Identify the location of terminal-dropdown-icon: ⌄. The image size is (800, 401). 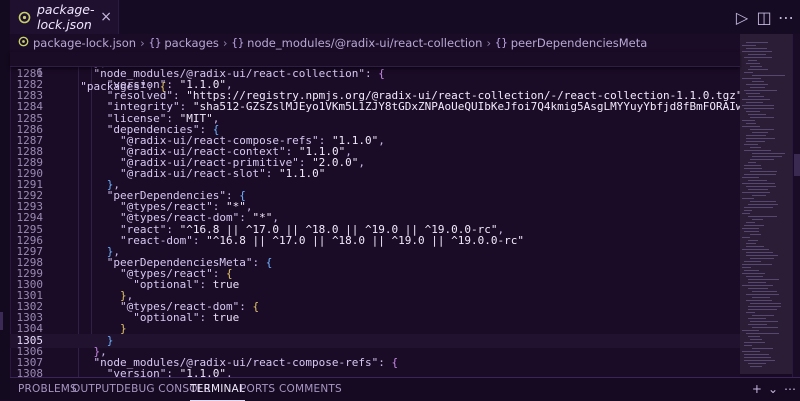
(773, 389).